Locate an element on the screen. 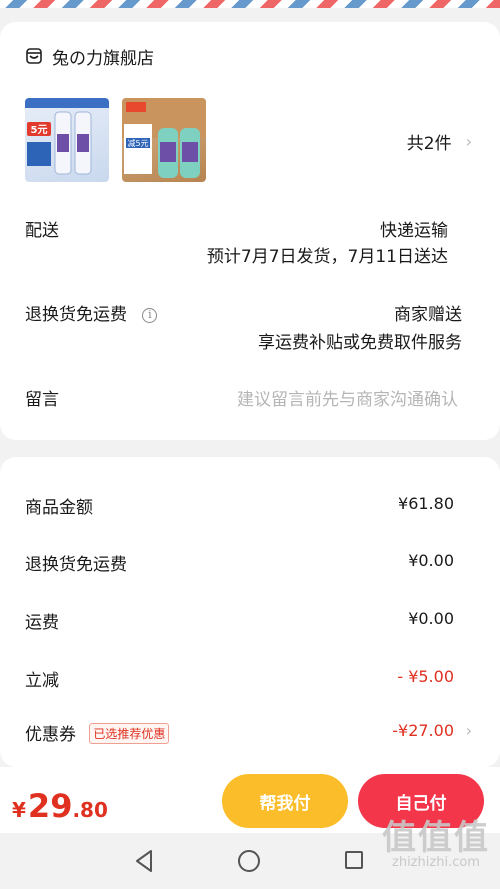  shop-header: 兔の力旗舰店 is located at coordinates (89, 56).